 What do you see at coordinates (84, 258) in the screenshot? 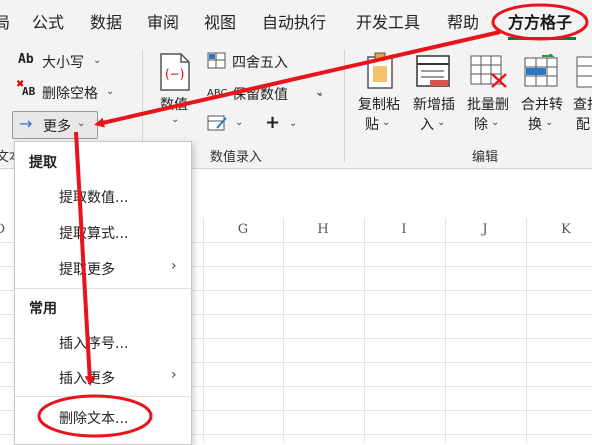
I see `annotation-arrow-to-delete` at bounding box center [84, 258].